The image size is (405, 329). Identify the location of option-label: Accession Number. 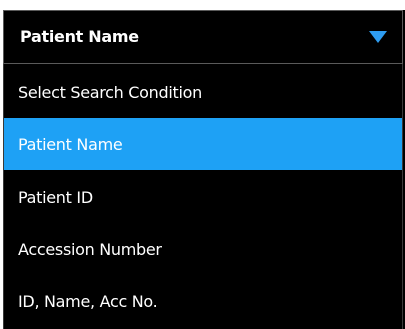
(90, 249).